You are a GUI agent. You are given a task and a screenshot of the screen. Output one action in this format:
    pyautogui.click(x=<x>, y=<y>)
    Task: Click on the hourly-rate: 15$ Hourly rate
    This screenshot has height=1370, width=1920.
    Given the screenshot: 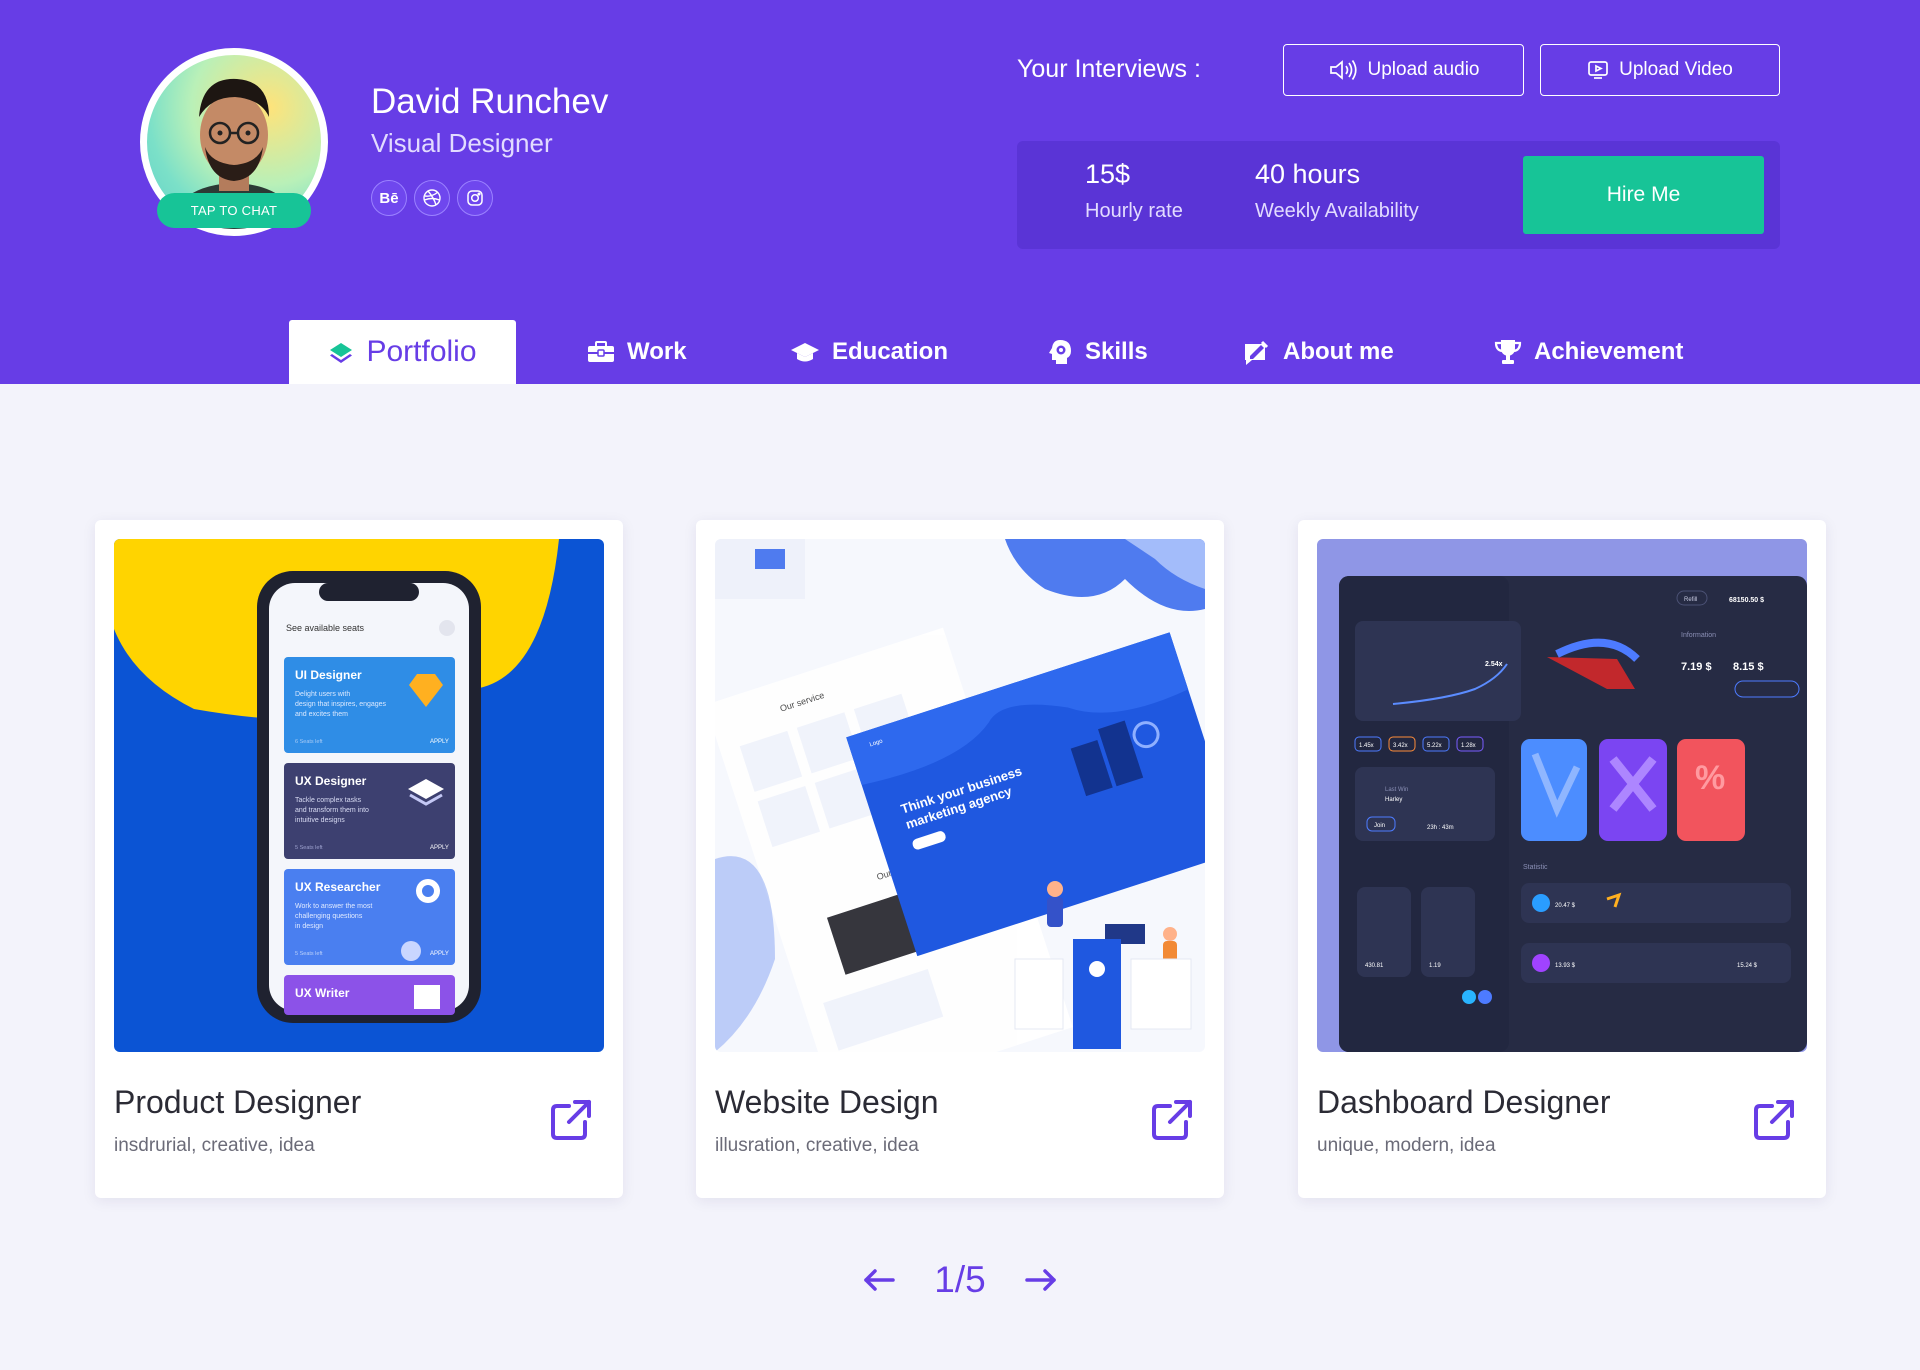 What is the action you would take?
    pyautogui.click(x=1134, y=191)
    